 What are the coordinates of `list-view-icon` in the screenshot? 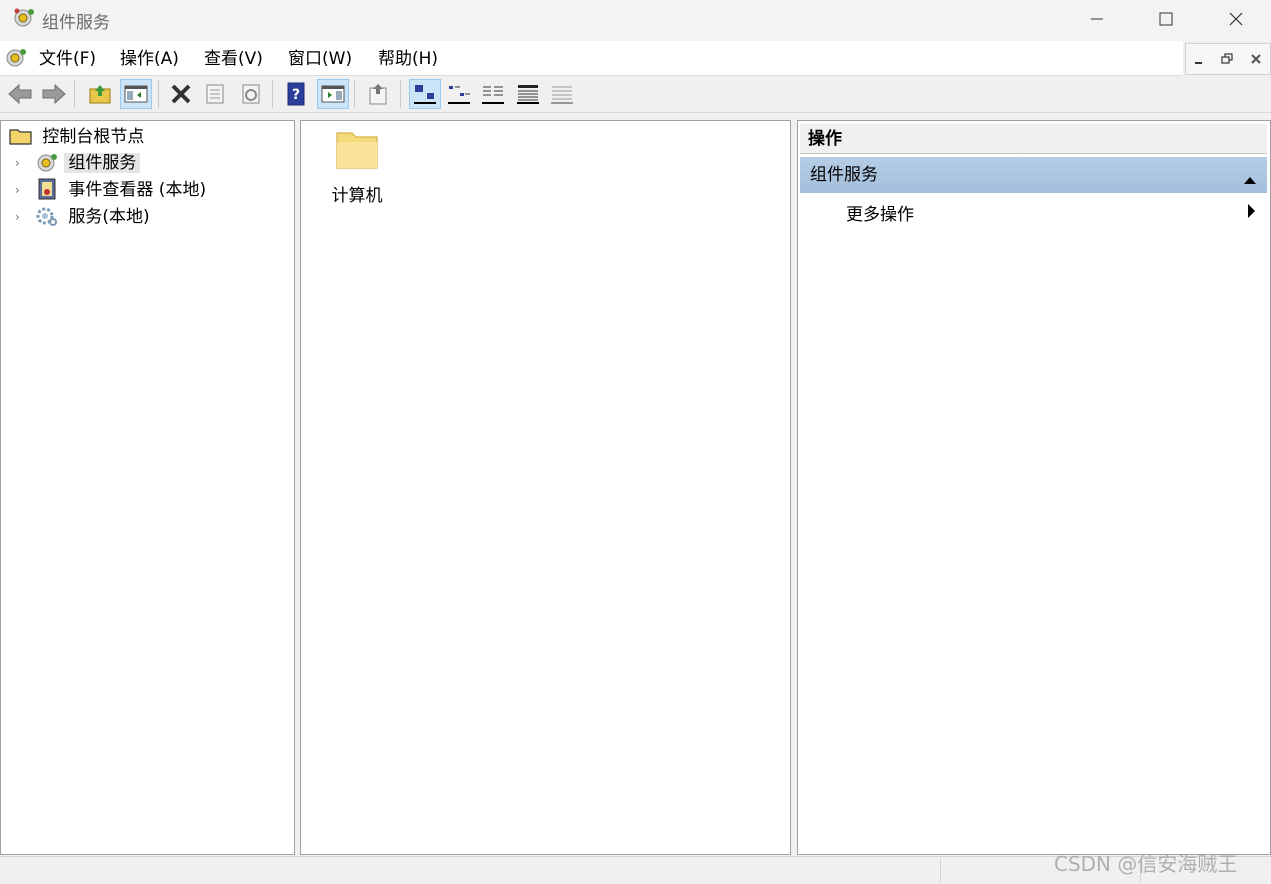 It's located at (493, 95).